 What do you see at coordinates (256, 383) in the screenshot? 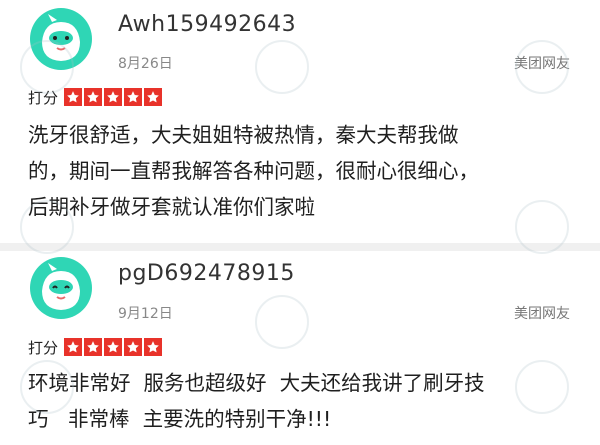
I see `review-text-line: 环境非常好 服务也超级好 大夫还给我讲了刷牙技` at bounding box center [256, 383].